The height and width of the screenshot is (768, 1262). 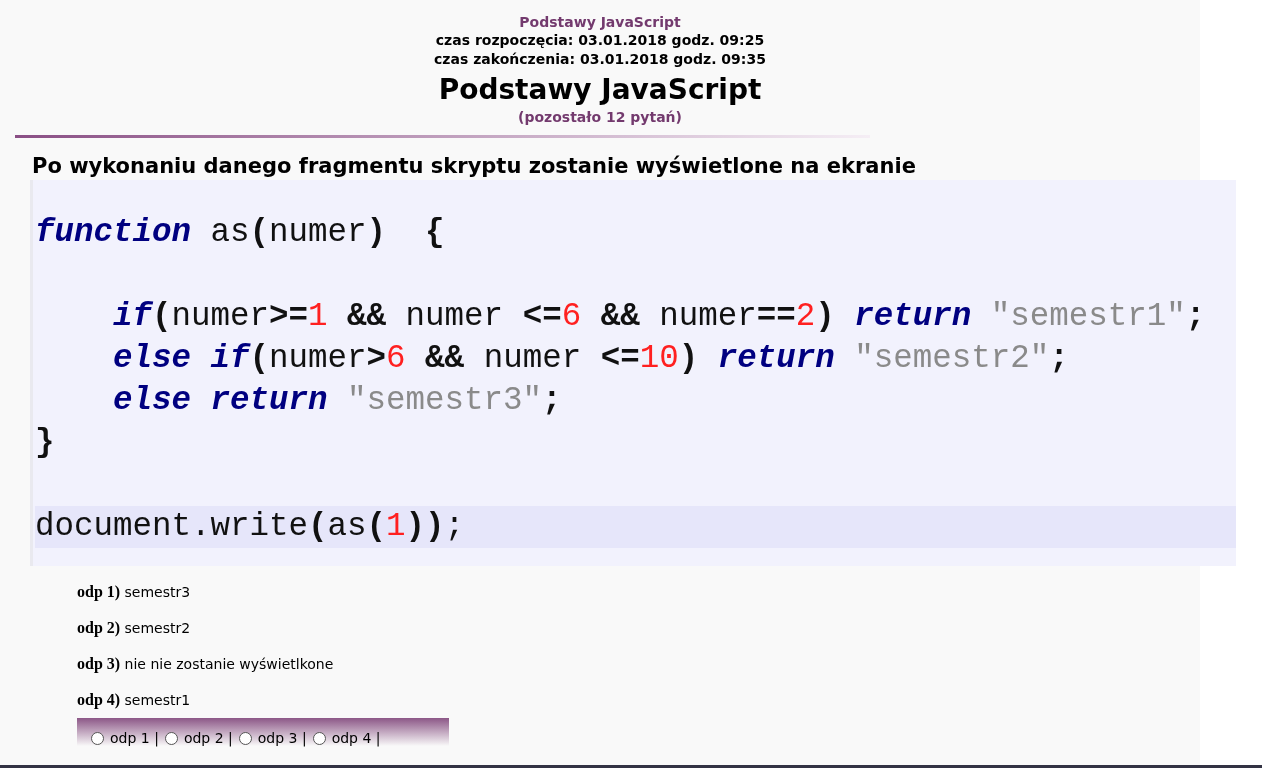 What do you see at coordinates (198, 738) in the screenshot?
I see `answer-radio: odp 2 |` at bounding box center [198, 738].